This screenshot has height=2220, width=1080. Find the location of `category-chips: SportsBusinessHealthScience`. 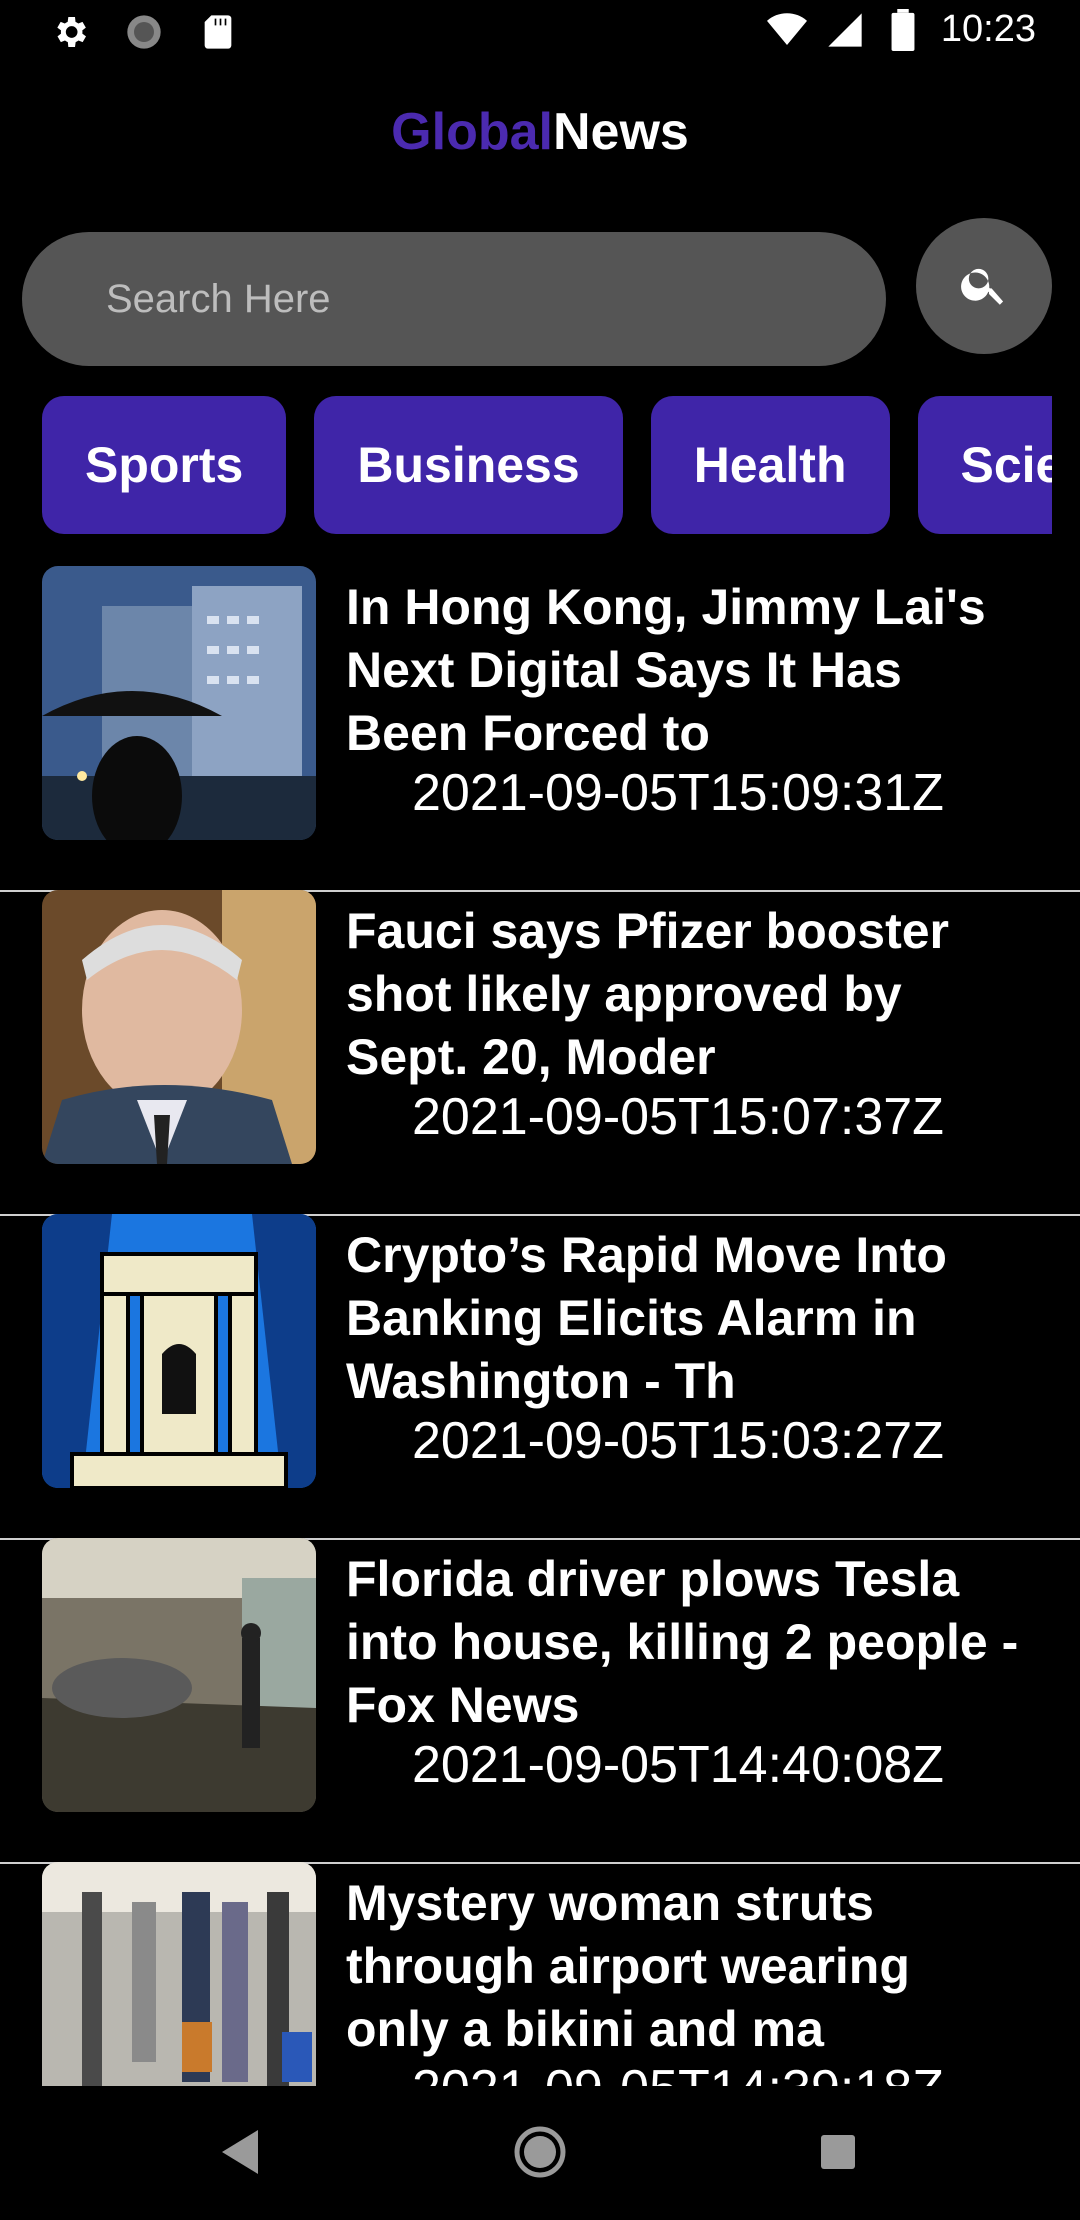

category-chips: SportsBusinessHealthScience is located at coordinates (547, 465).